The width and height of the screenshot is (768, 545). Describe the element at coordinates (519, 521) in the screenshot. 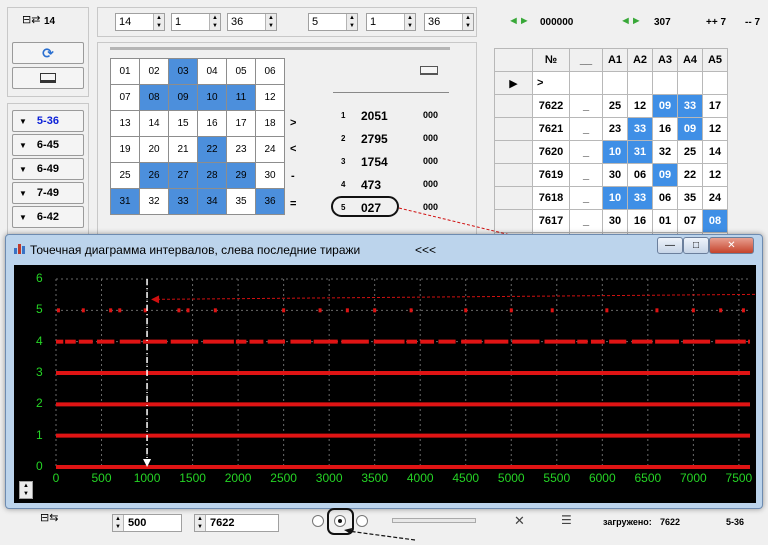

I see `clear-icon: ✕` at that location.